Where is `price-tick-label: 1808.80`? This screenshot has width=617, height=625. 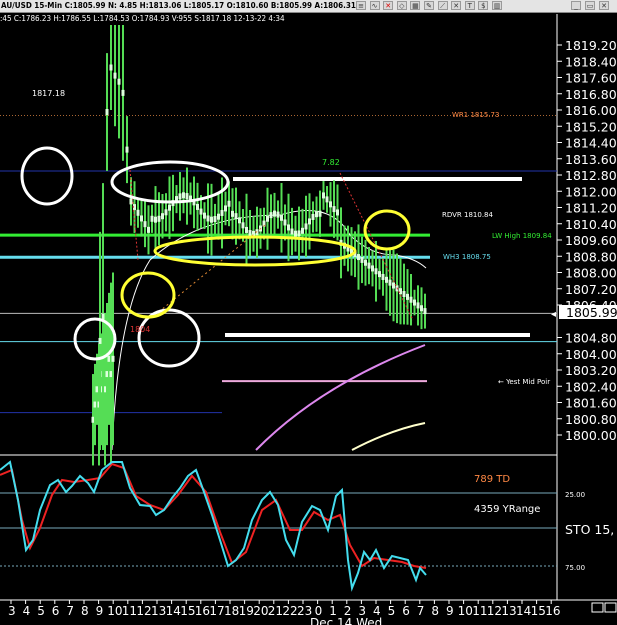 price-tick-label: 1808.80 is located at coordinates (591, 256).